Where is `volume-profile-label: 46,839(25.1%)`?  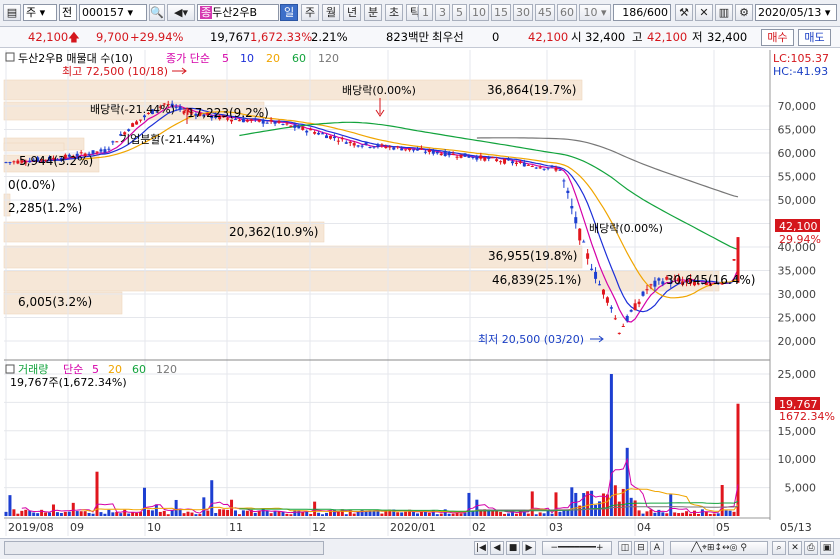
volume-profile-label: 46,839(25.1%) is located at coordinates (536, 280).